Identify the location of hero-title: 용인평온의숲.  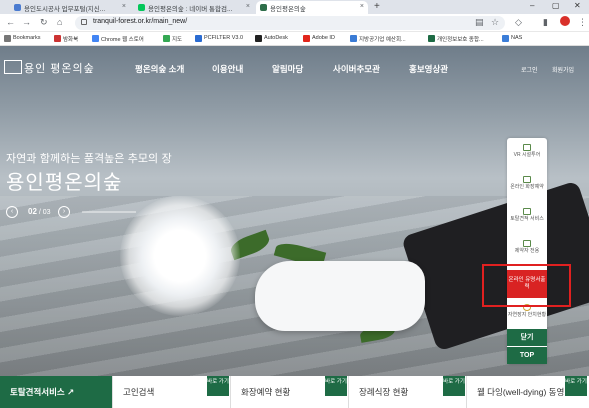
(64, 182).